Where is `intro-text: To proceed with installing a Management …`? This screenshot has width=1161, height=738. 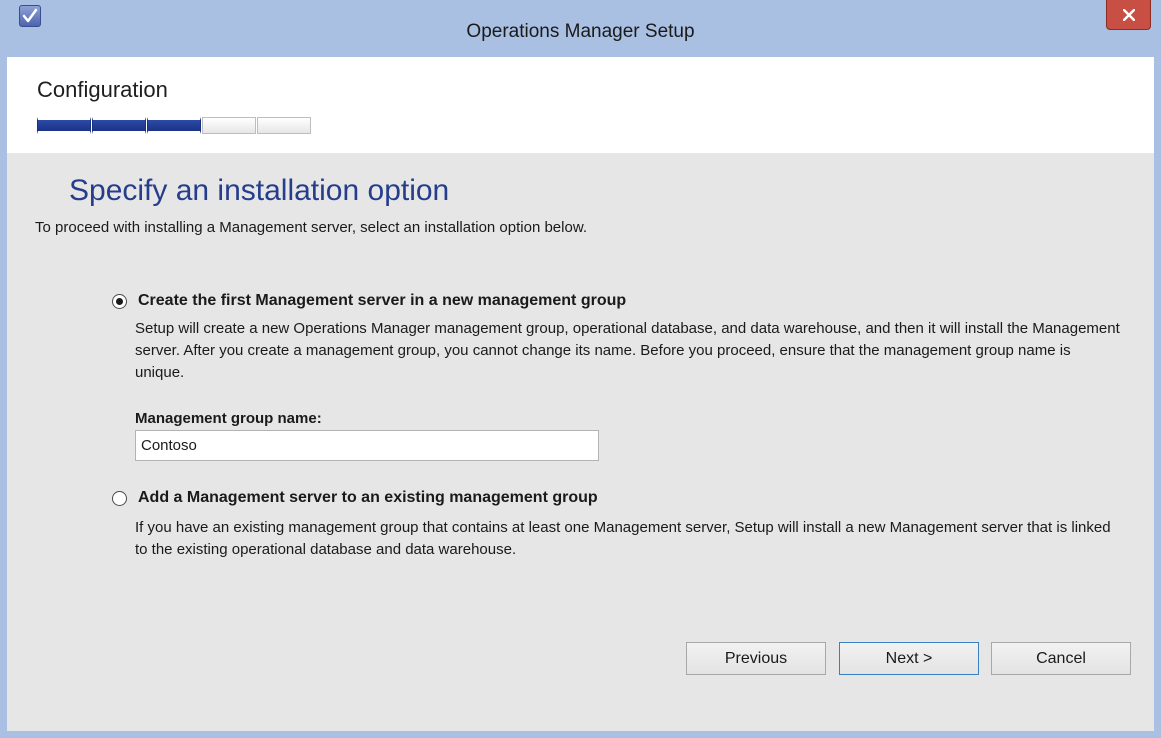
intro-text: To proceed with installing a Management … is located at coordinates (311, 227).